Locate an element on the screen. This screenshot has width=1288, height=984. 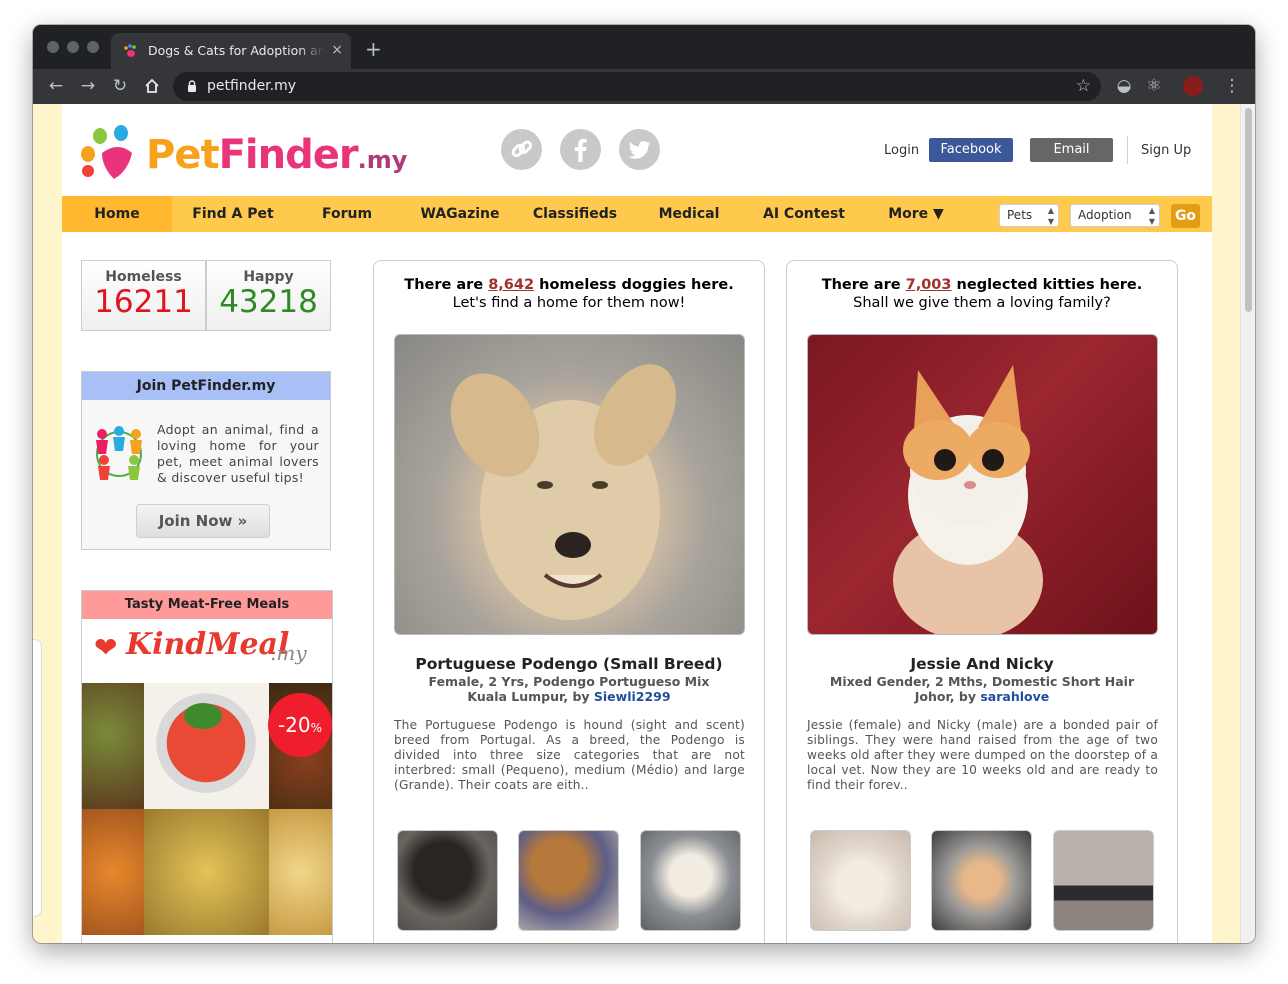
join-now-button: Join Now » is located at coordinates (203, 521).